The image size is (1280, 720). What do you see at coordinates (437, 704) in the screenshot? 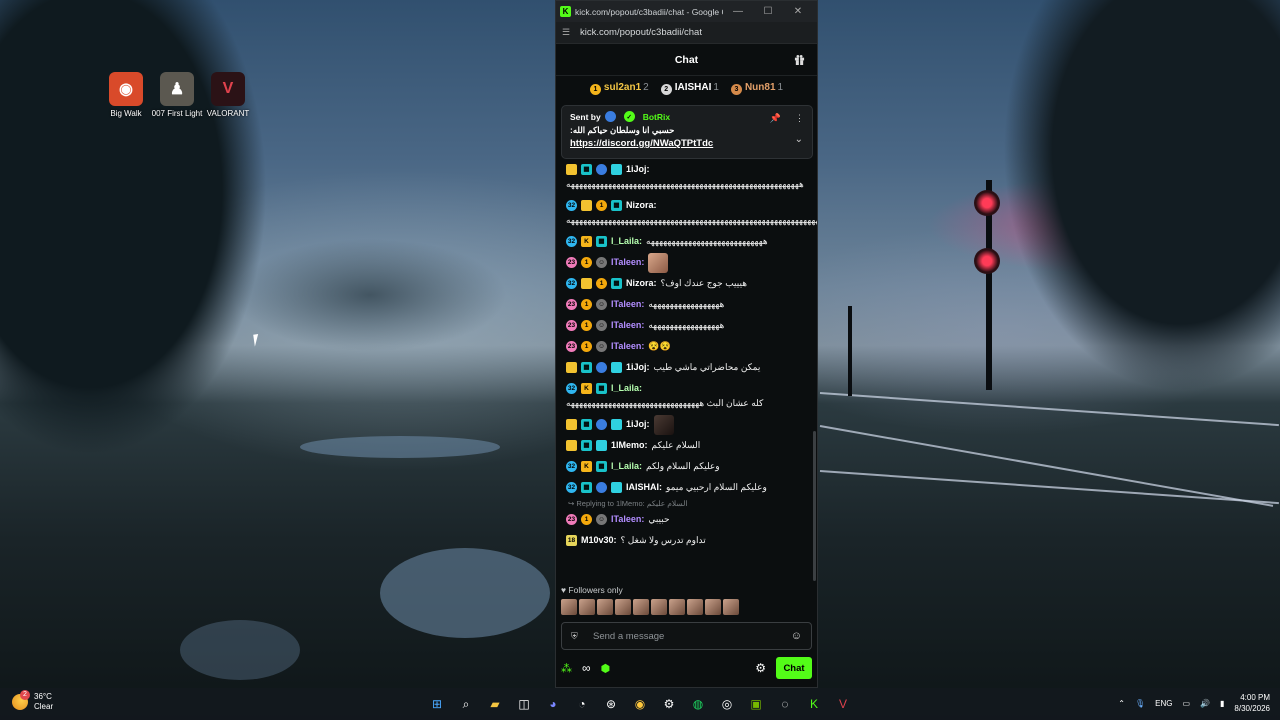
I see `start-icon: ⊞` at bounding box center [437, 704].